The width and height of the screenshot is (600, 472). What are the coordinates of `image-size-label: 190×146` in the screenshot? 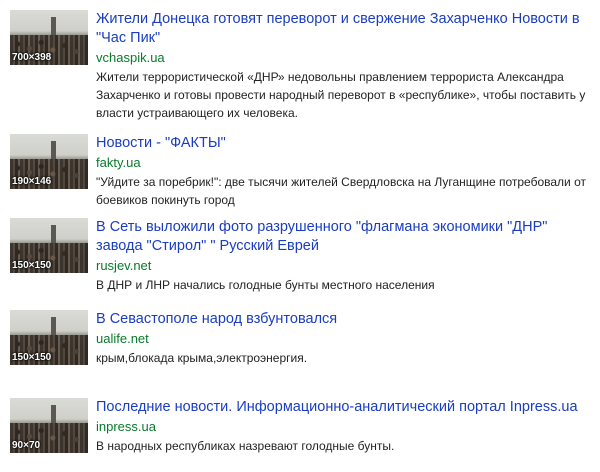 It's located at (32, 181).